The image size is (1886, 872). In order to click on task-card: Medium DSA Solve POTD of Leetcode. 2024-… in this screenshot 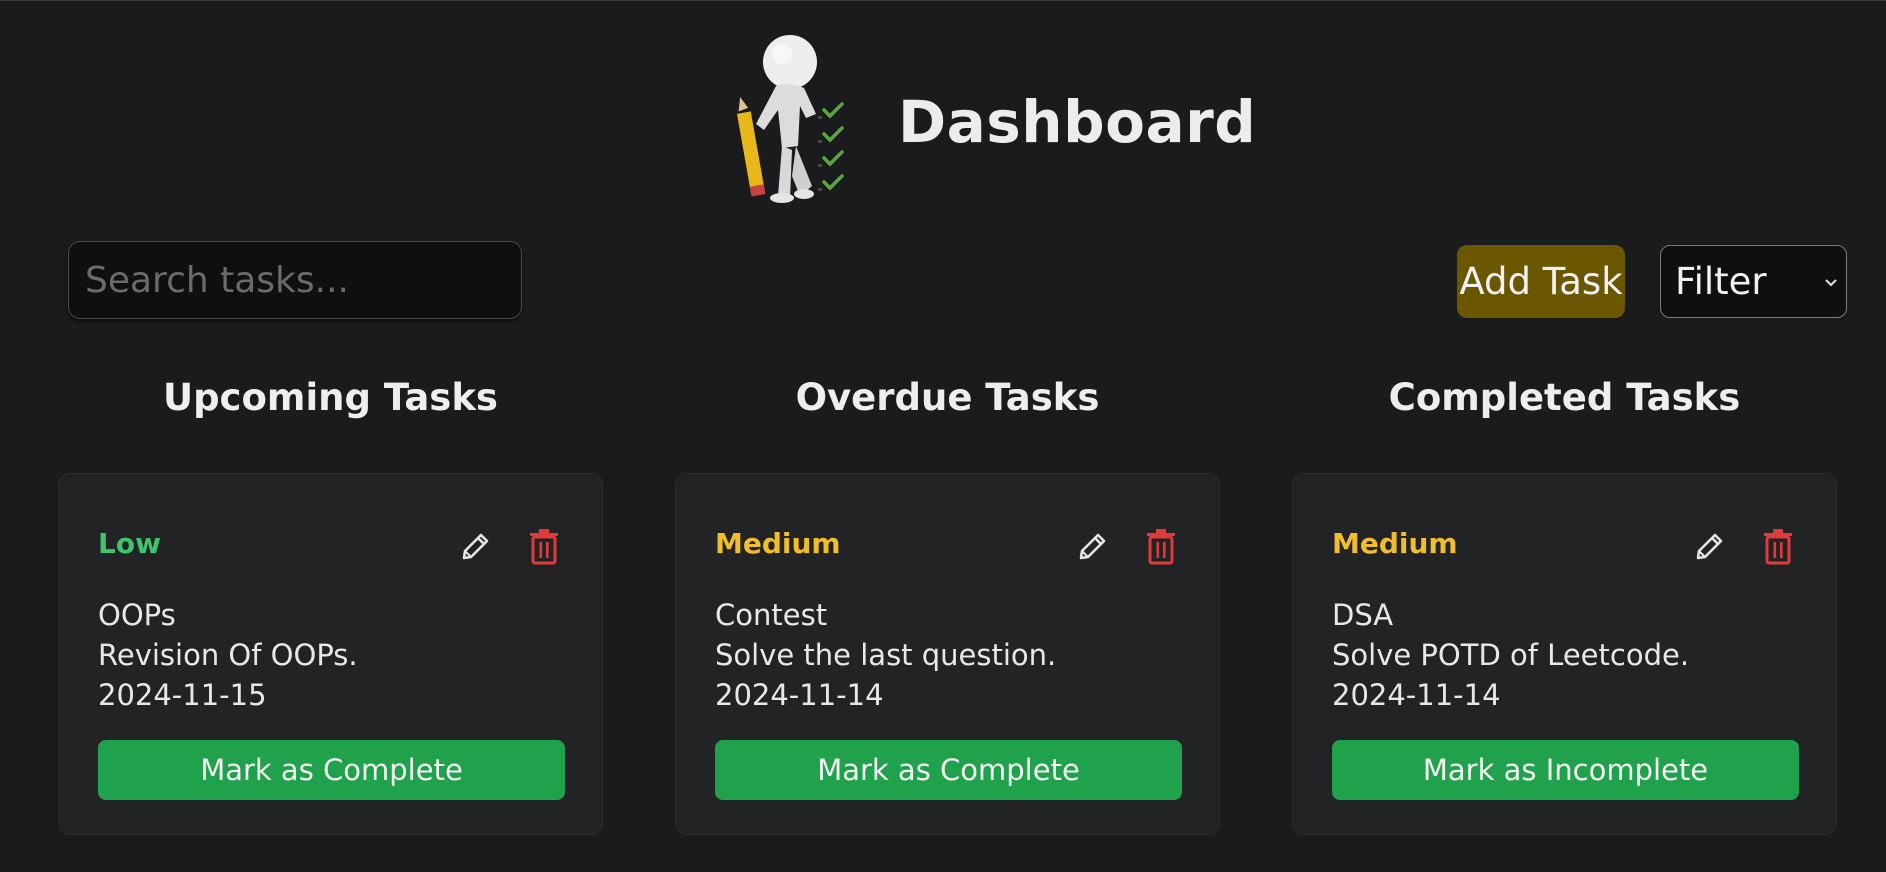, I will do `click(1564, 654)`.